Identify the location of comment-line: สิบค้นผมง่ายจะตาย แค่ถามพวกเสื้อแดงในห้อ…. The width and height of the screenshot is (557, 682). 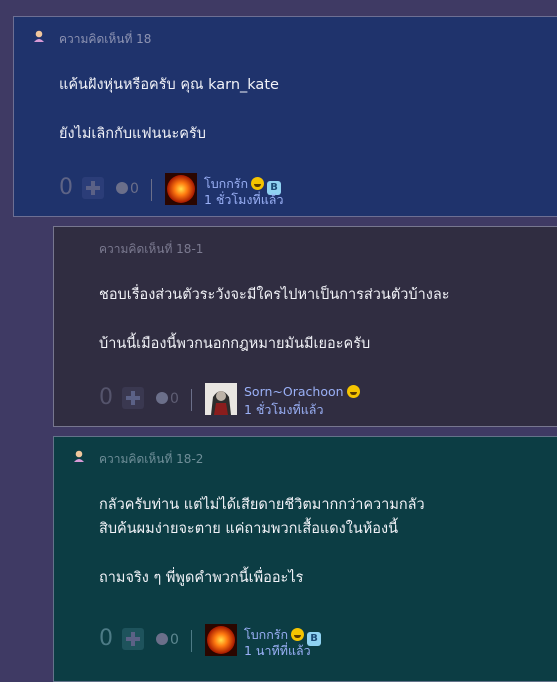
(248, 529).